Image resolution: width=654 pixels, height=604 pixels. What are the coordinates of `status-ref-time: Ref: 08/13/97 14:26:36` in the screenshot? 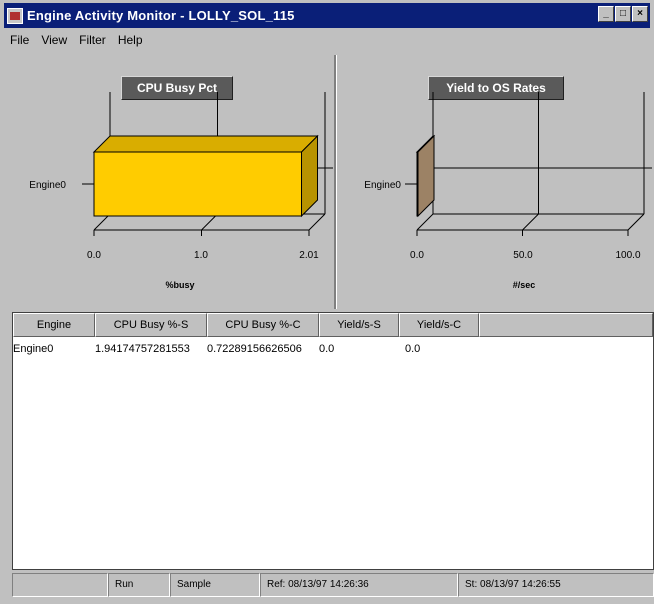 It's located at (359, 585).